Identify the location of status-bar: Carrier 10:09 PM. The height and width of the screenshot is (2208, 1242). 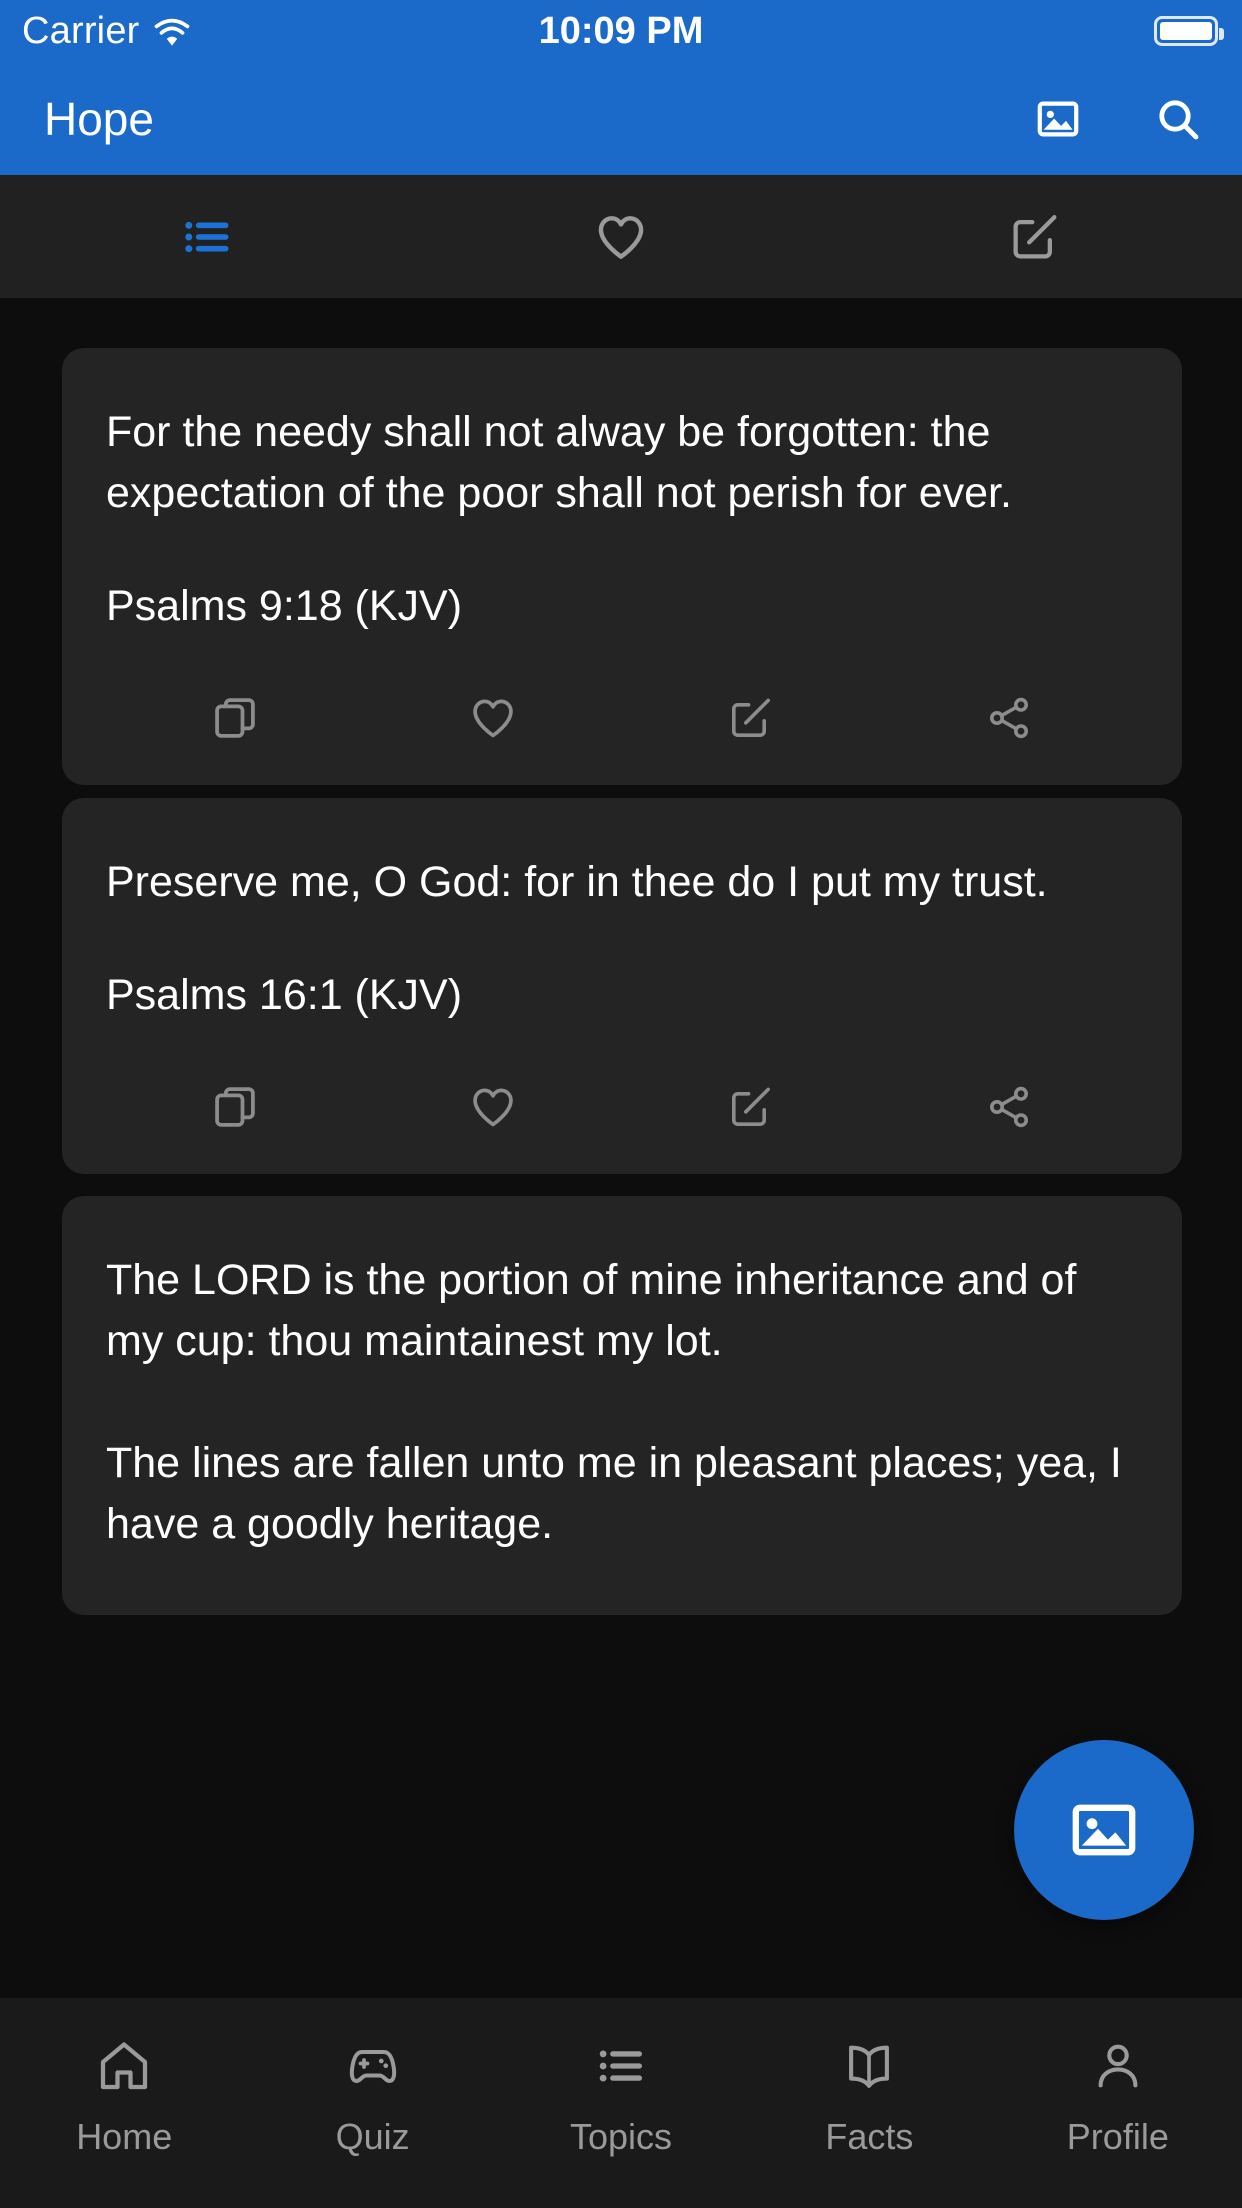
(621, 31).